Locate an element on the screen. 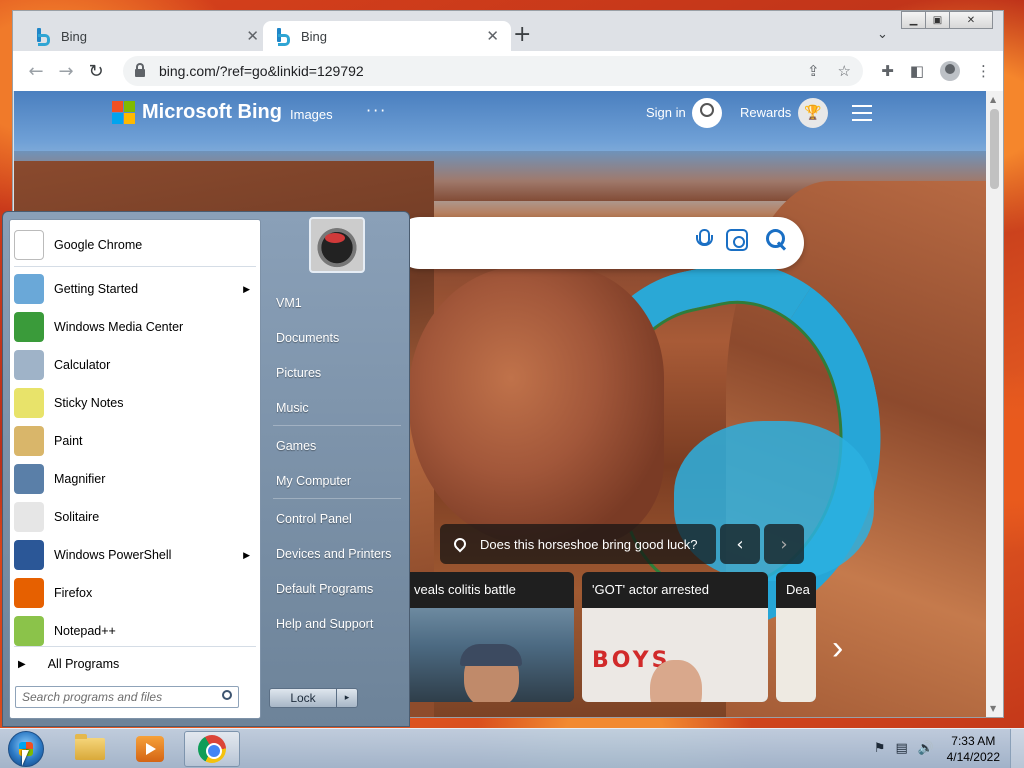  start-right-item: Devices and Printers is located at coordinates (333, 554).